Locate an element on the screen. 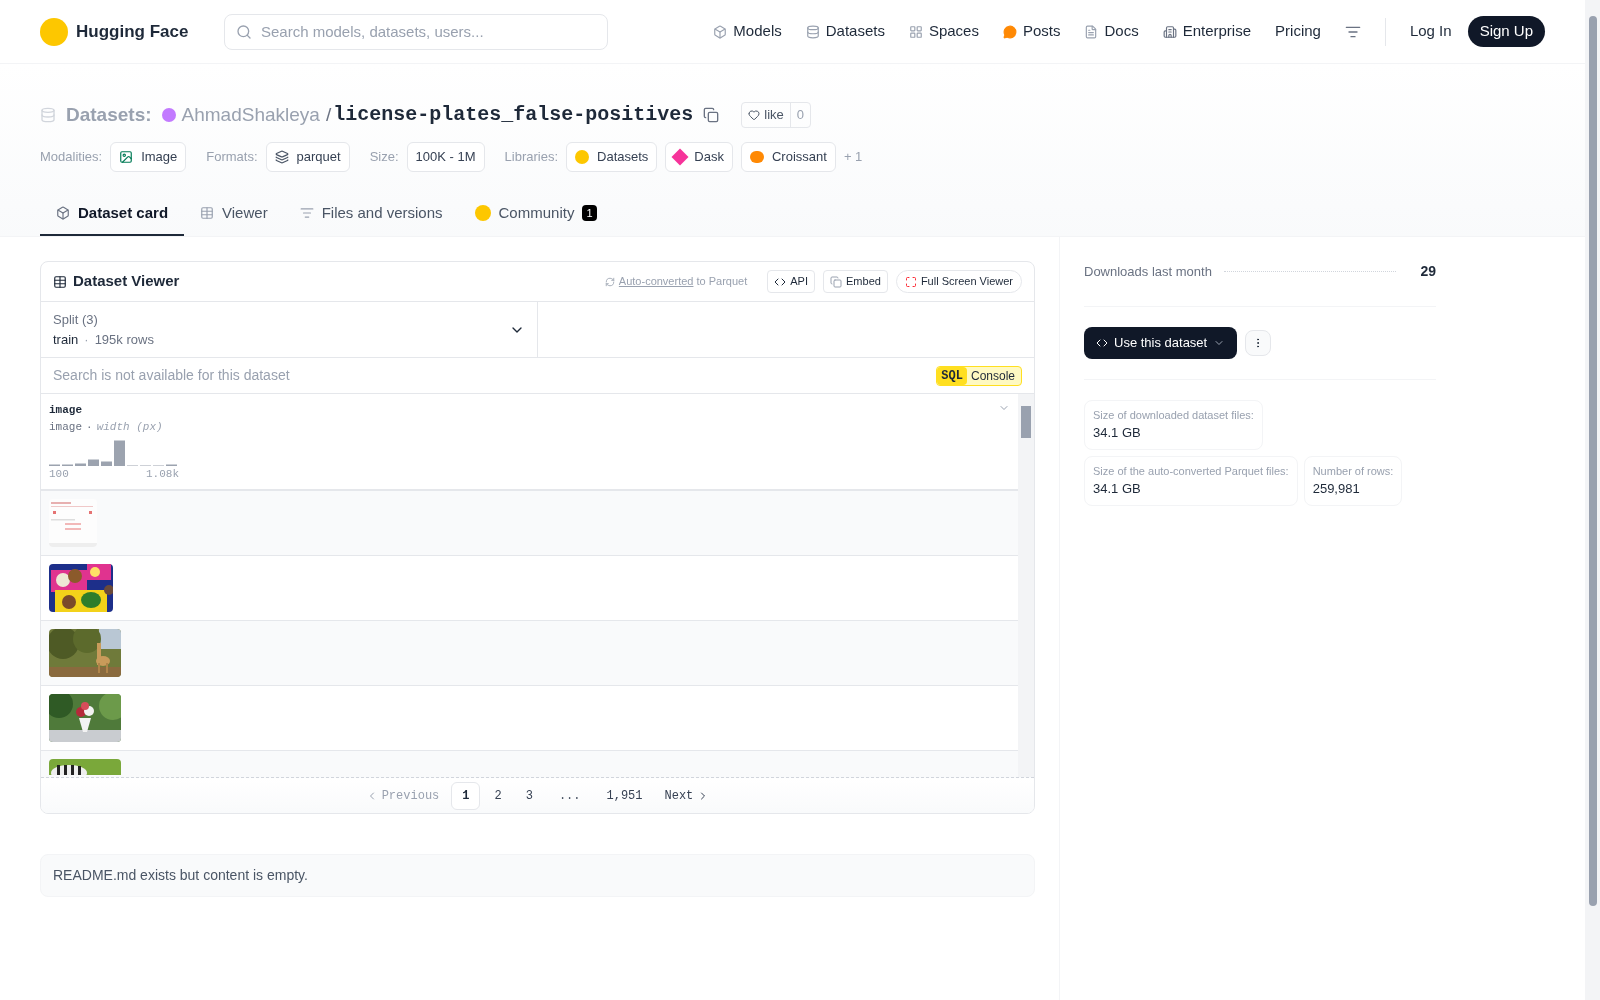  tab: Files and versions is located at coordinates (371, 213).